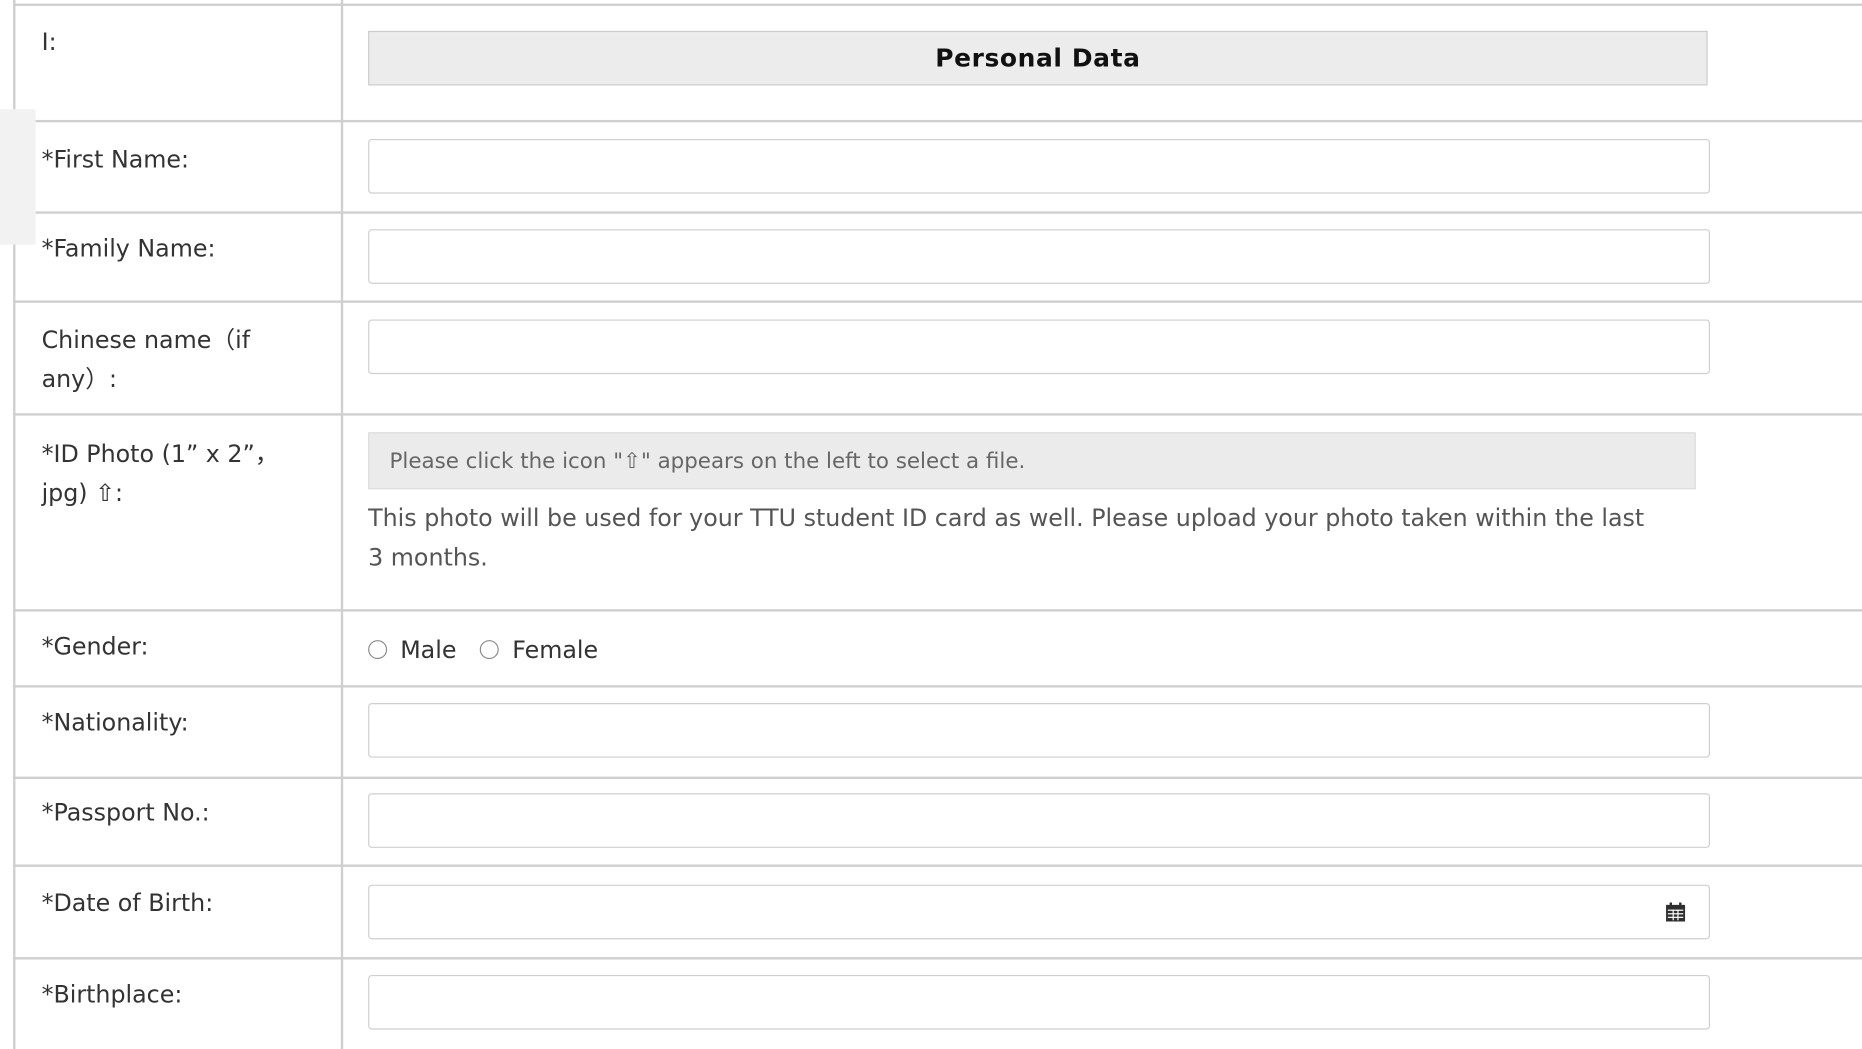  What do you see at coordinates (160, 453) in the screenshot?
I see `id-photo-label-line1: *ID Photo (1” x 2”，` at bounding box center [160, 453].